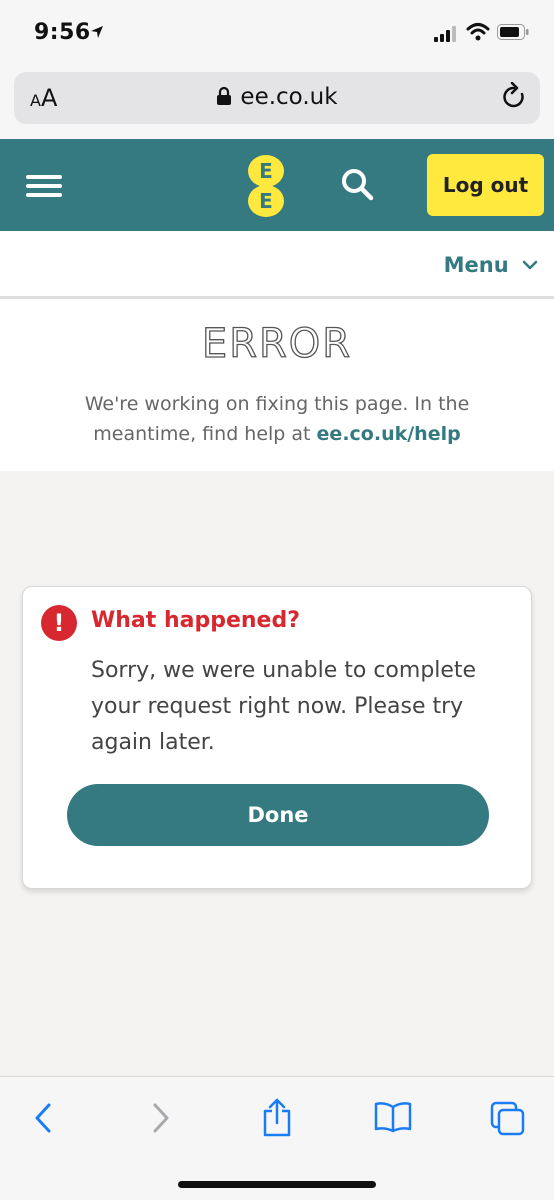 The height and width of the screenshot is (1200, 554). I want to click on alert-icon: !, so click(59, 623).